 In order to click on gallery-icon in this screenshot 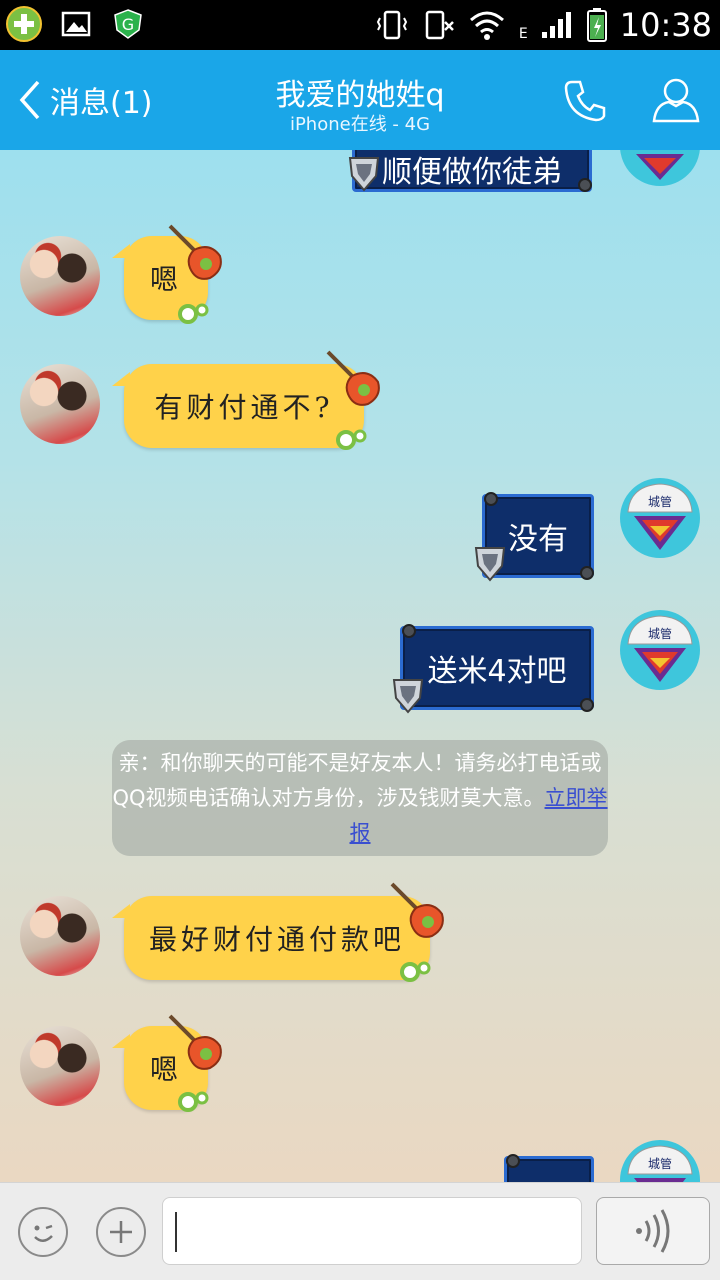, I will do `click(76, 24)`.